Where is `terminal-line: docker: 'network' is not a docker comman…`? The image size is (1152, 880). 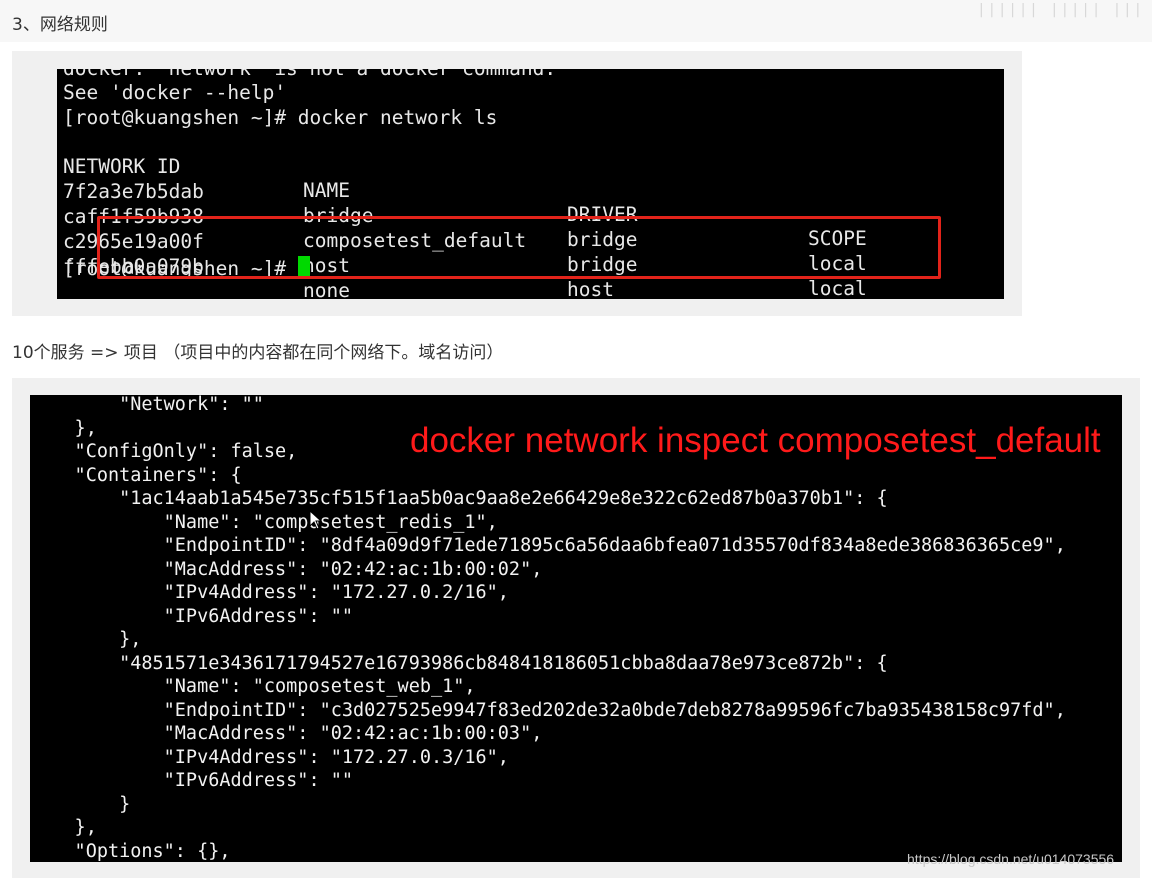
terminal-line: docker: 'network' is not a docker comman… is located at coordinates (309, 75).